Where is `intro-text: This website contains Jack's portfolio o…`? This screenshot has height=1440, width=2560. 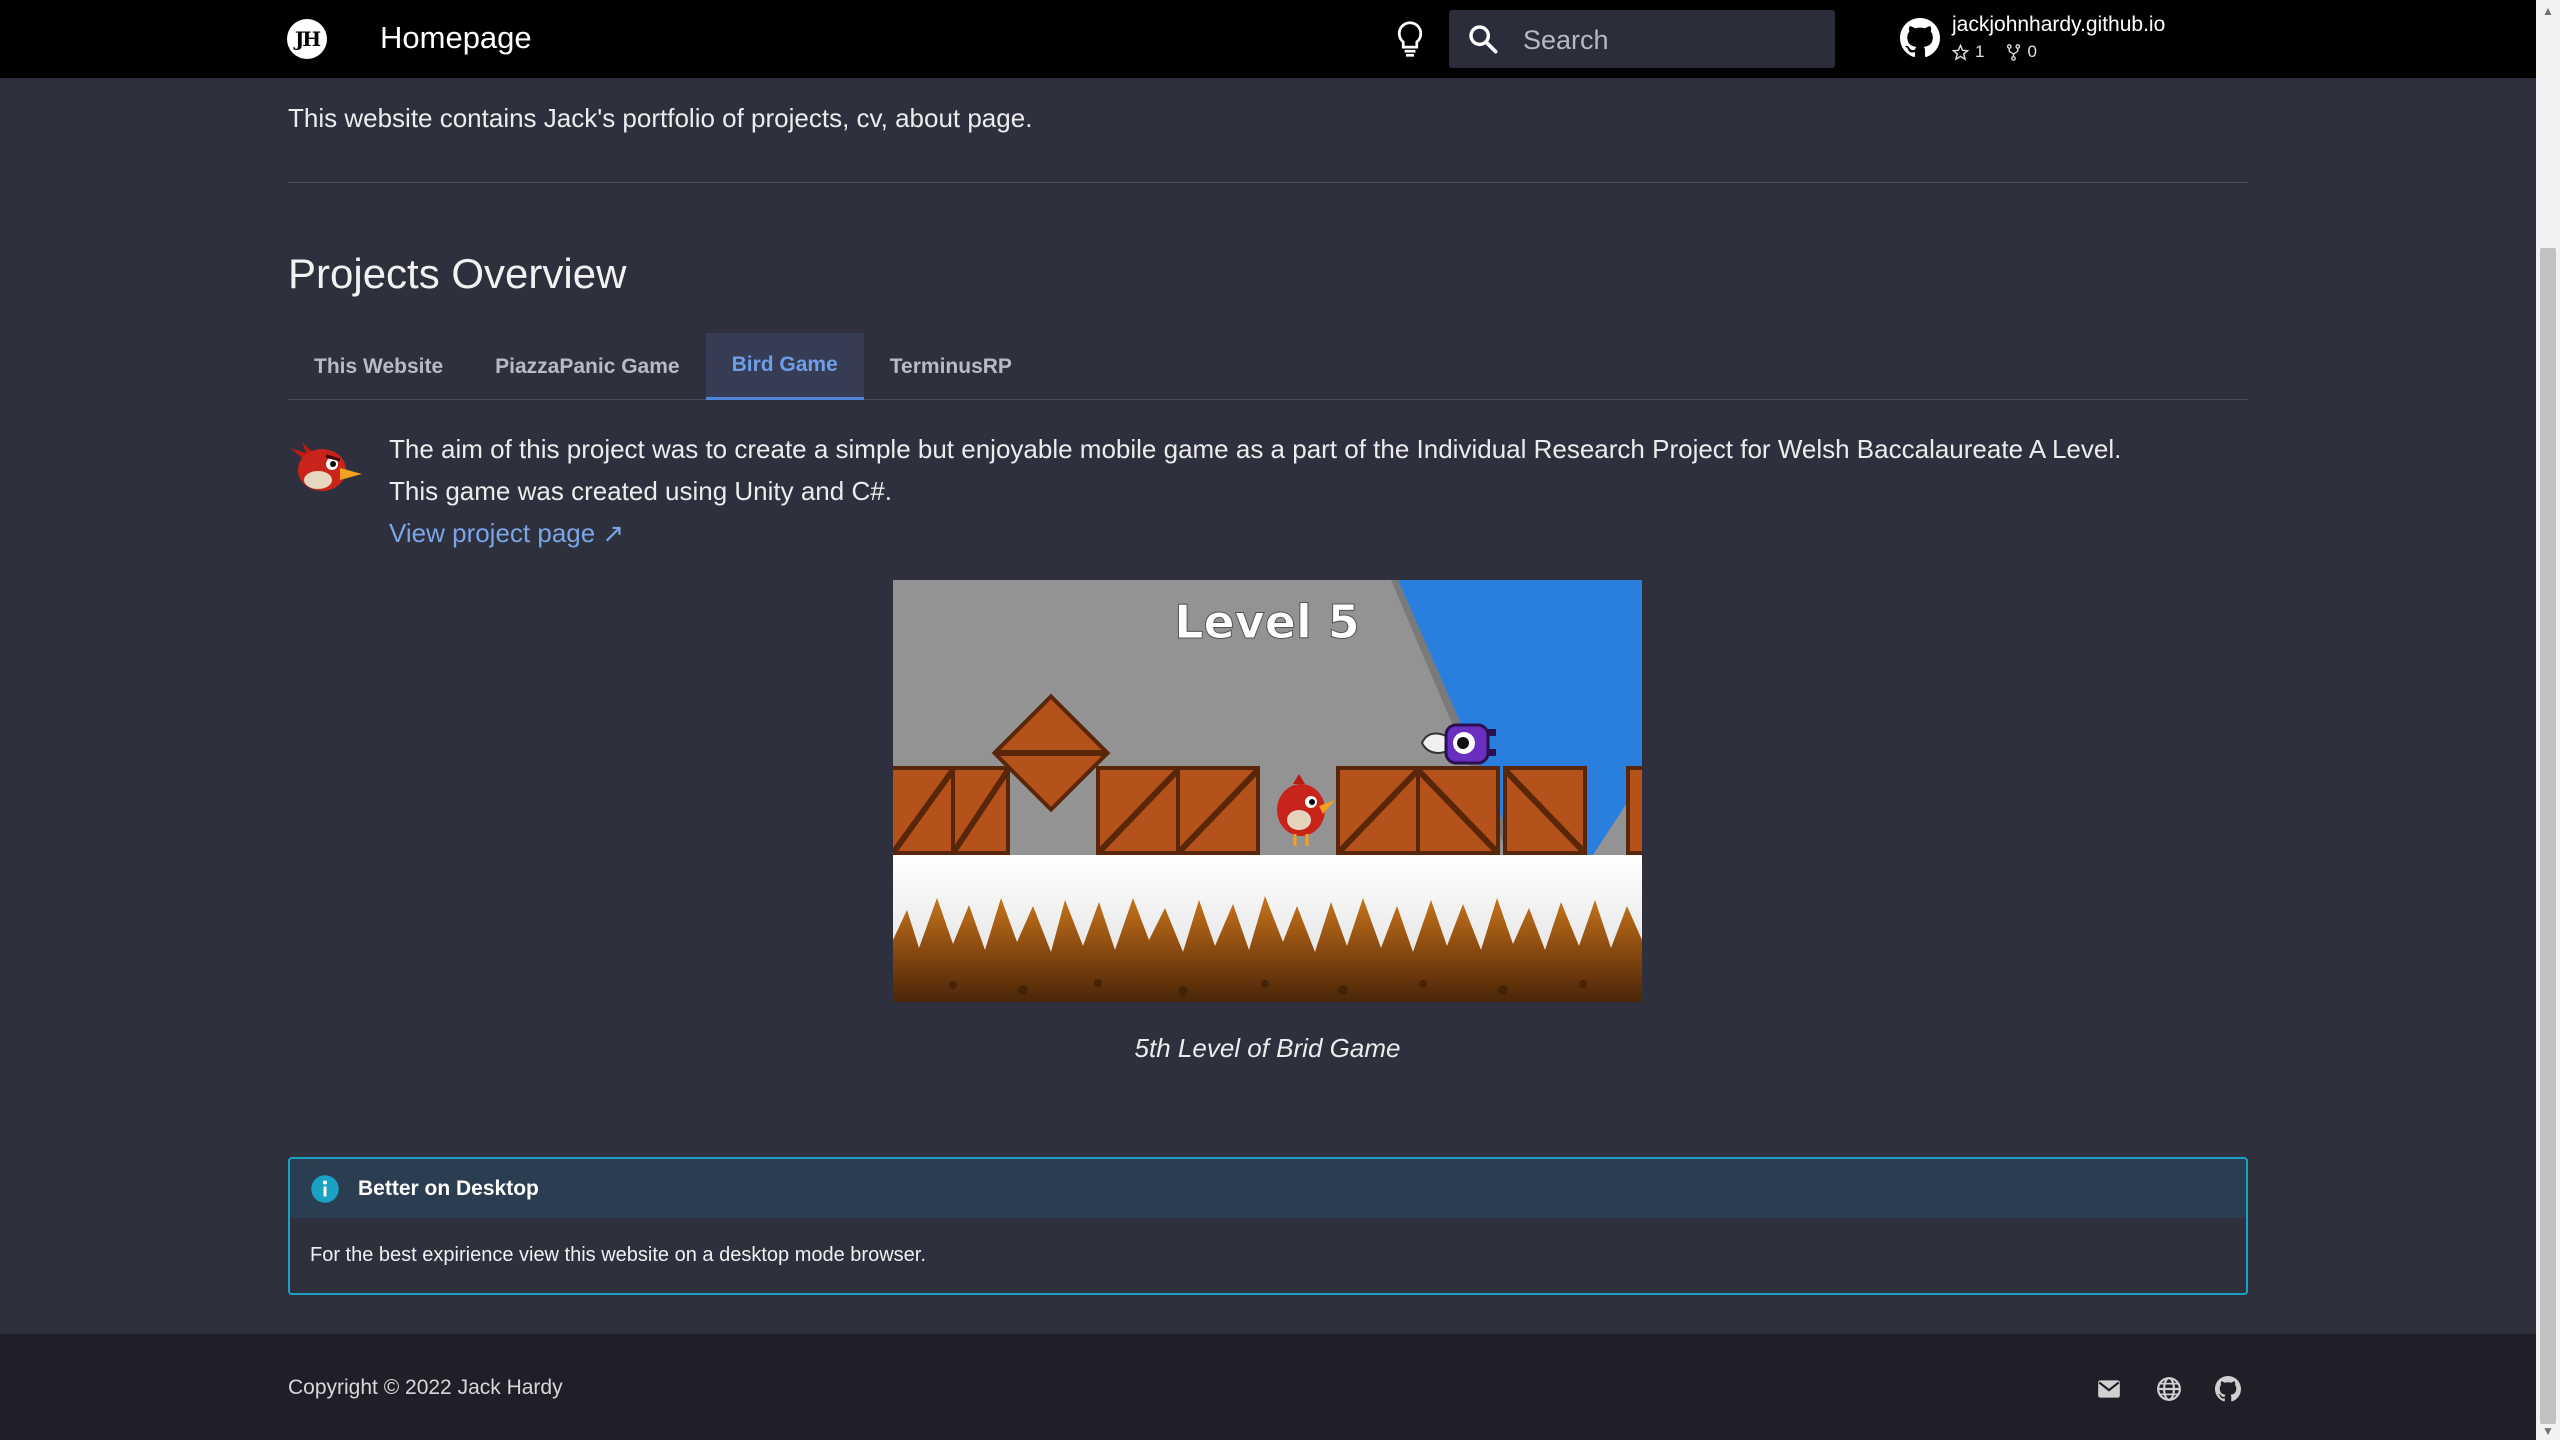 intro-text: This website contains Jack's portfolio o… is located at coordinates (660, 118).